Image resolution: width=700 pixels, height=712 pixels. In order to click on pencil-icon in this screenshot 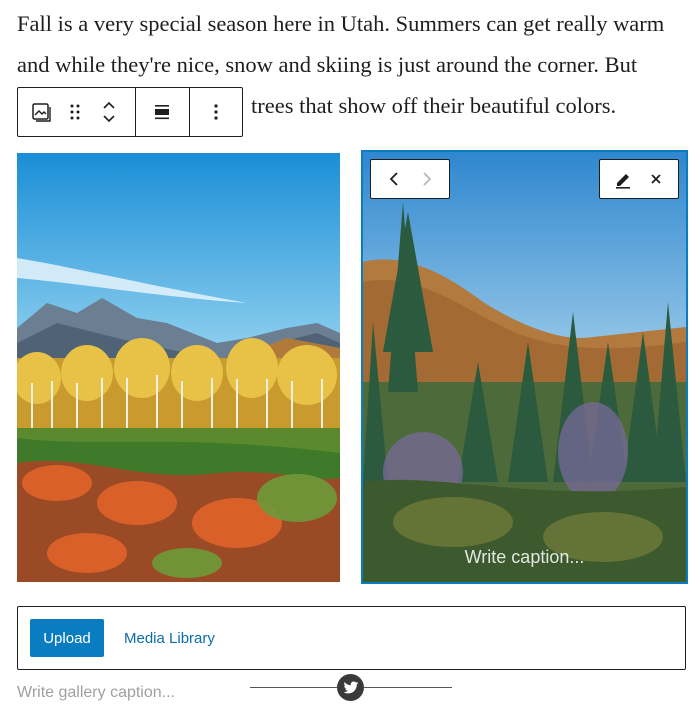, I will do `click(623, 179)`.